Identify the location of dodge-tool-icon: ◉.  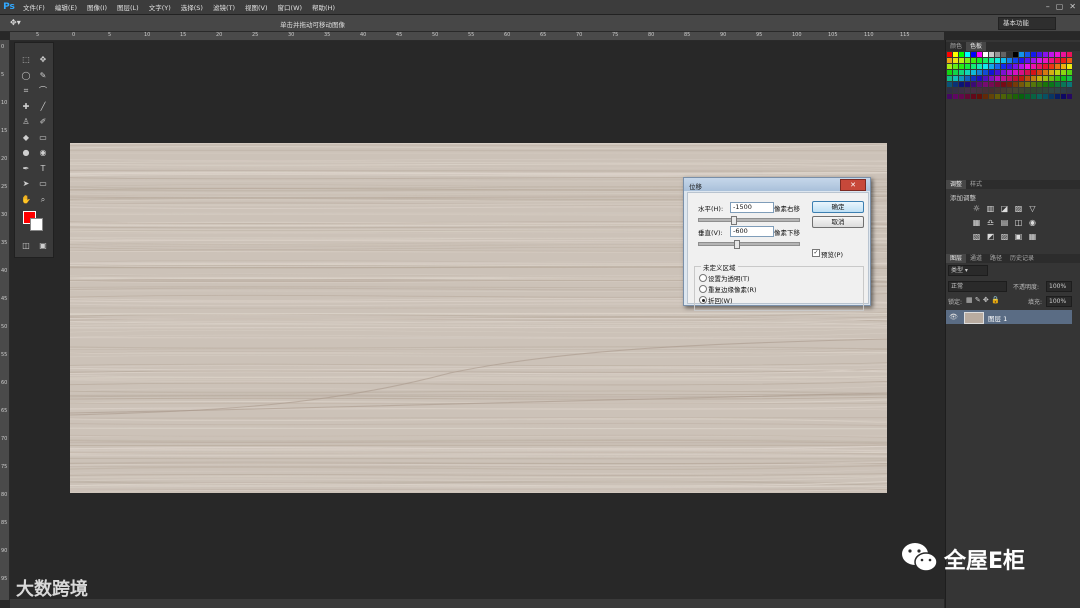
(43, 152).